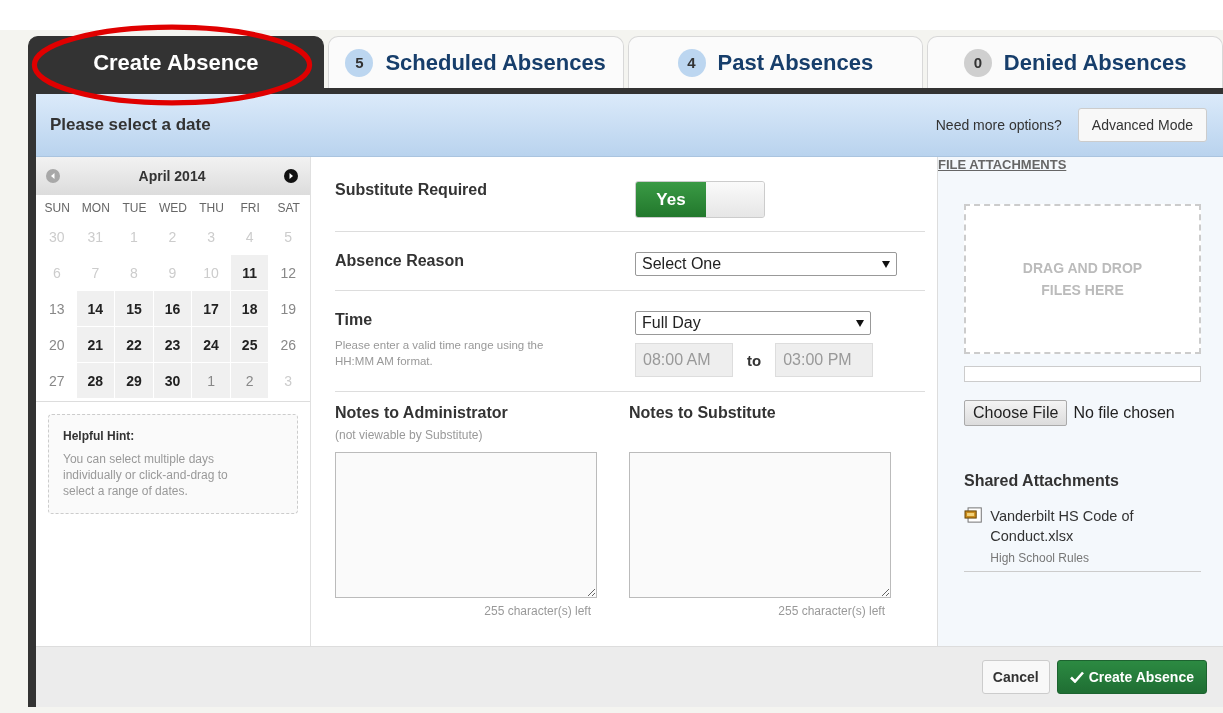 The width and height of the screenshot is (1223, 713). Describe the element at coordinates (1042, 481) in the screenshot. I see `section-title: Shared Attachments` at that location.